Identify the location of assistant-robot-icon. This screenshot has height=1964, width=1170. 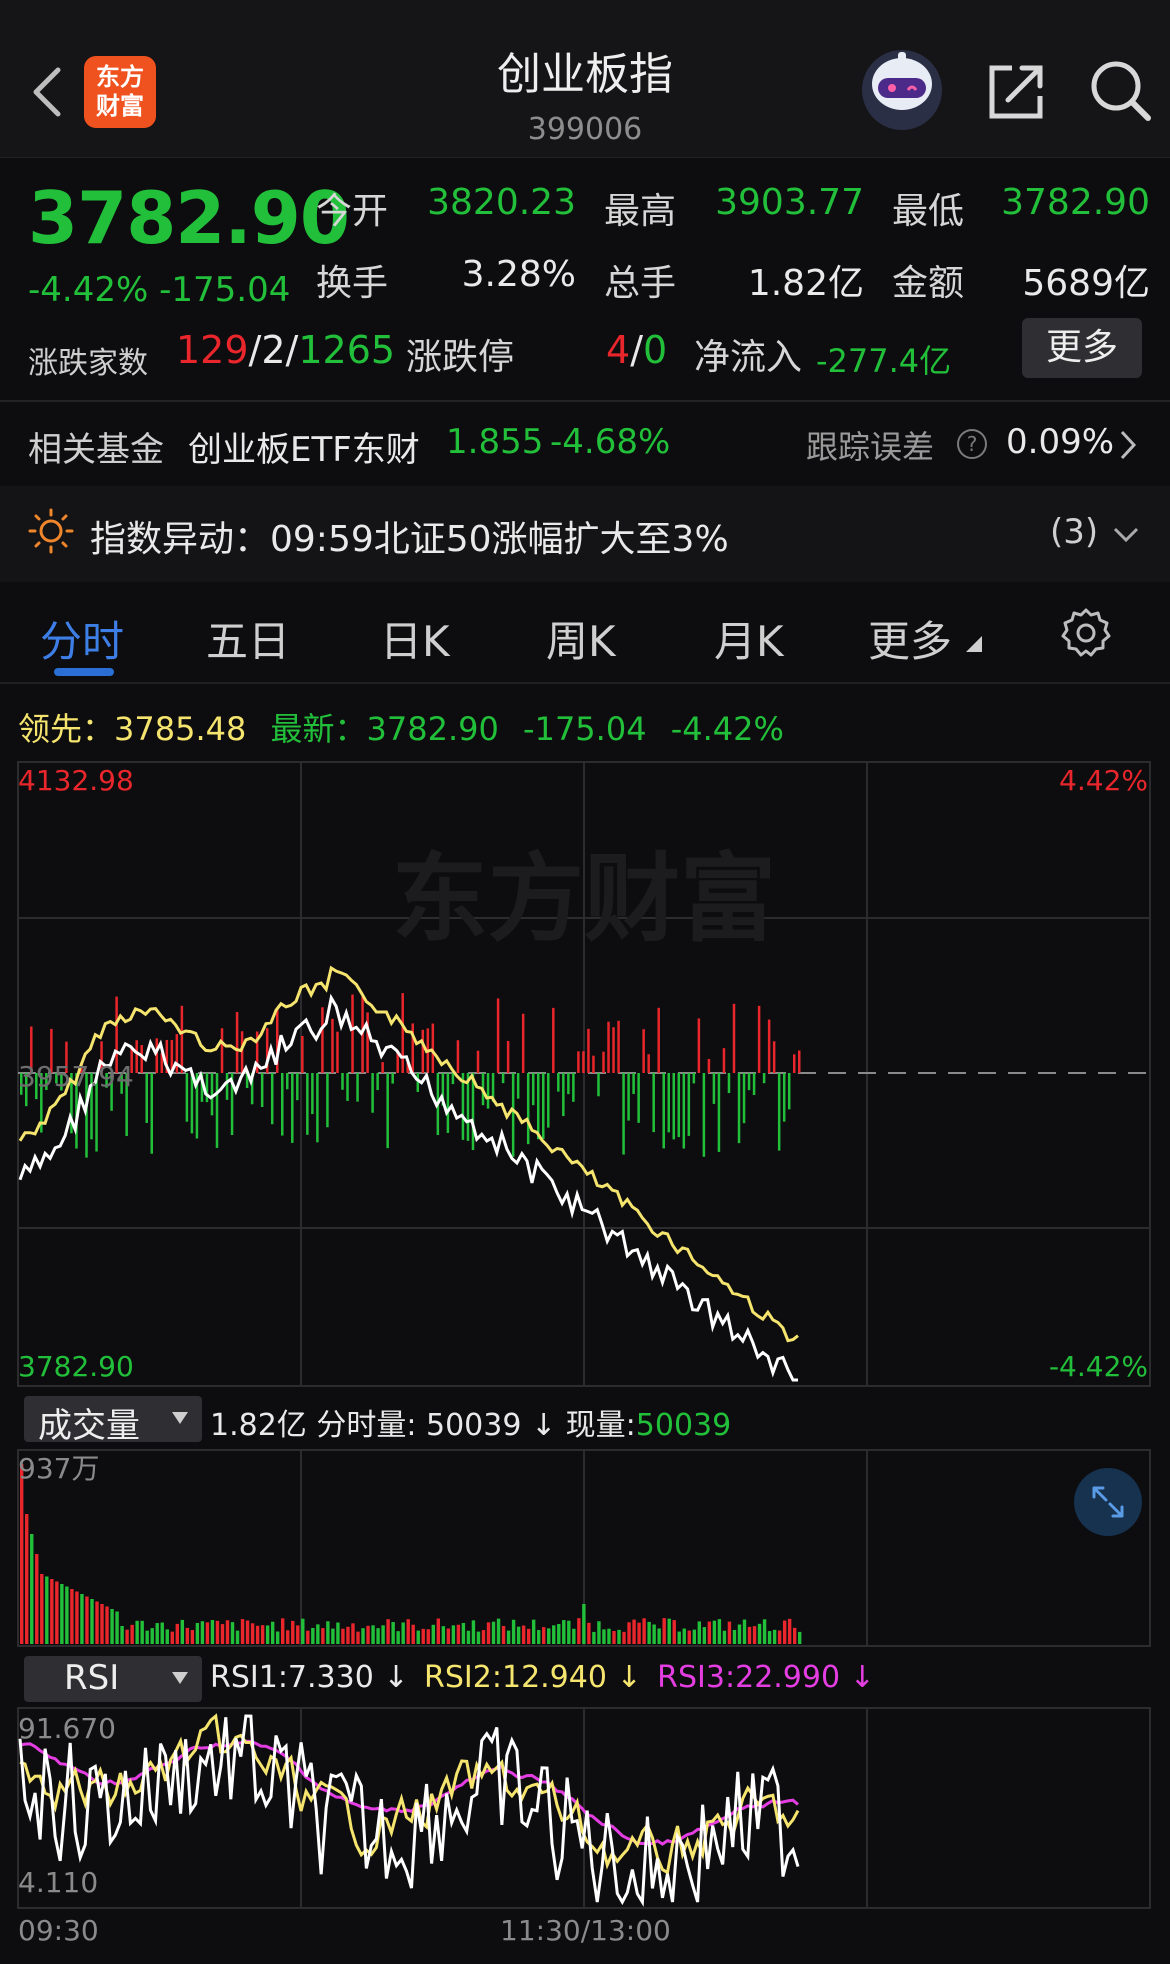
(902, 90).